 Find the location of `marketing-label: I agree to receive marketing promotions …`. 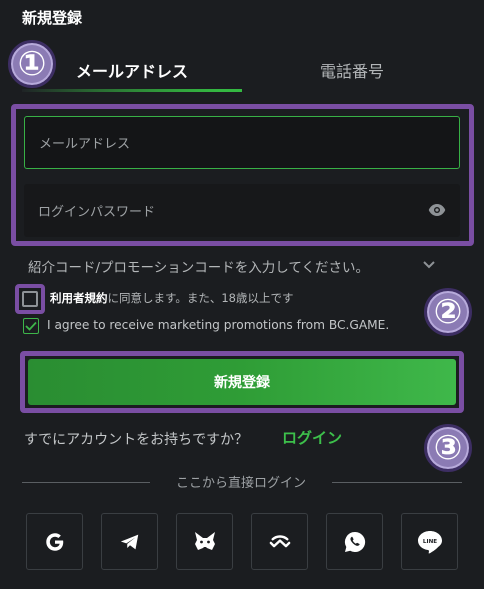

marketing-label: I agree to receive marketing promotions … is located at coordinates (218, 325).